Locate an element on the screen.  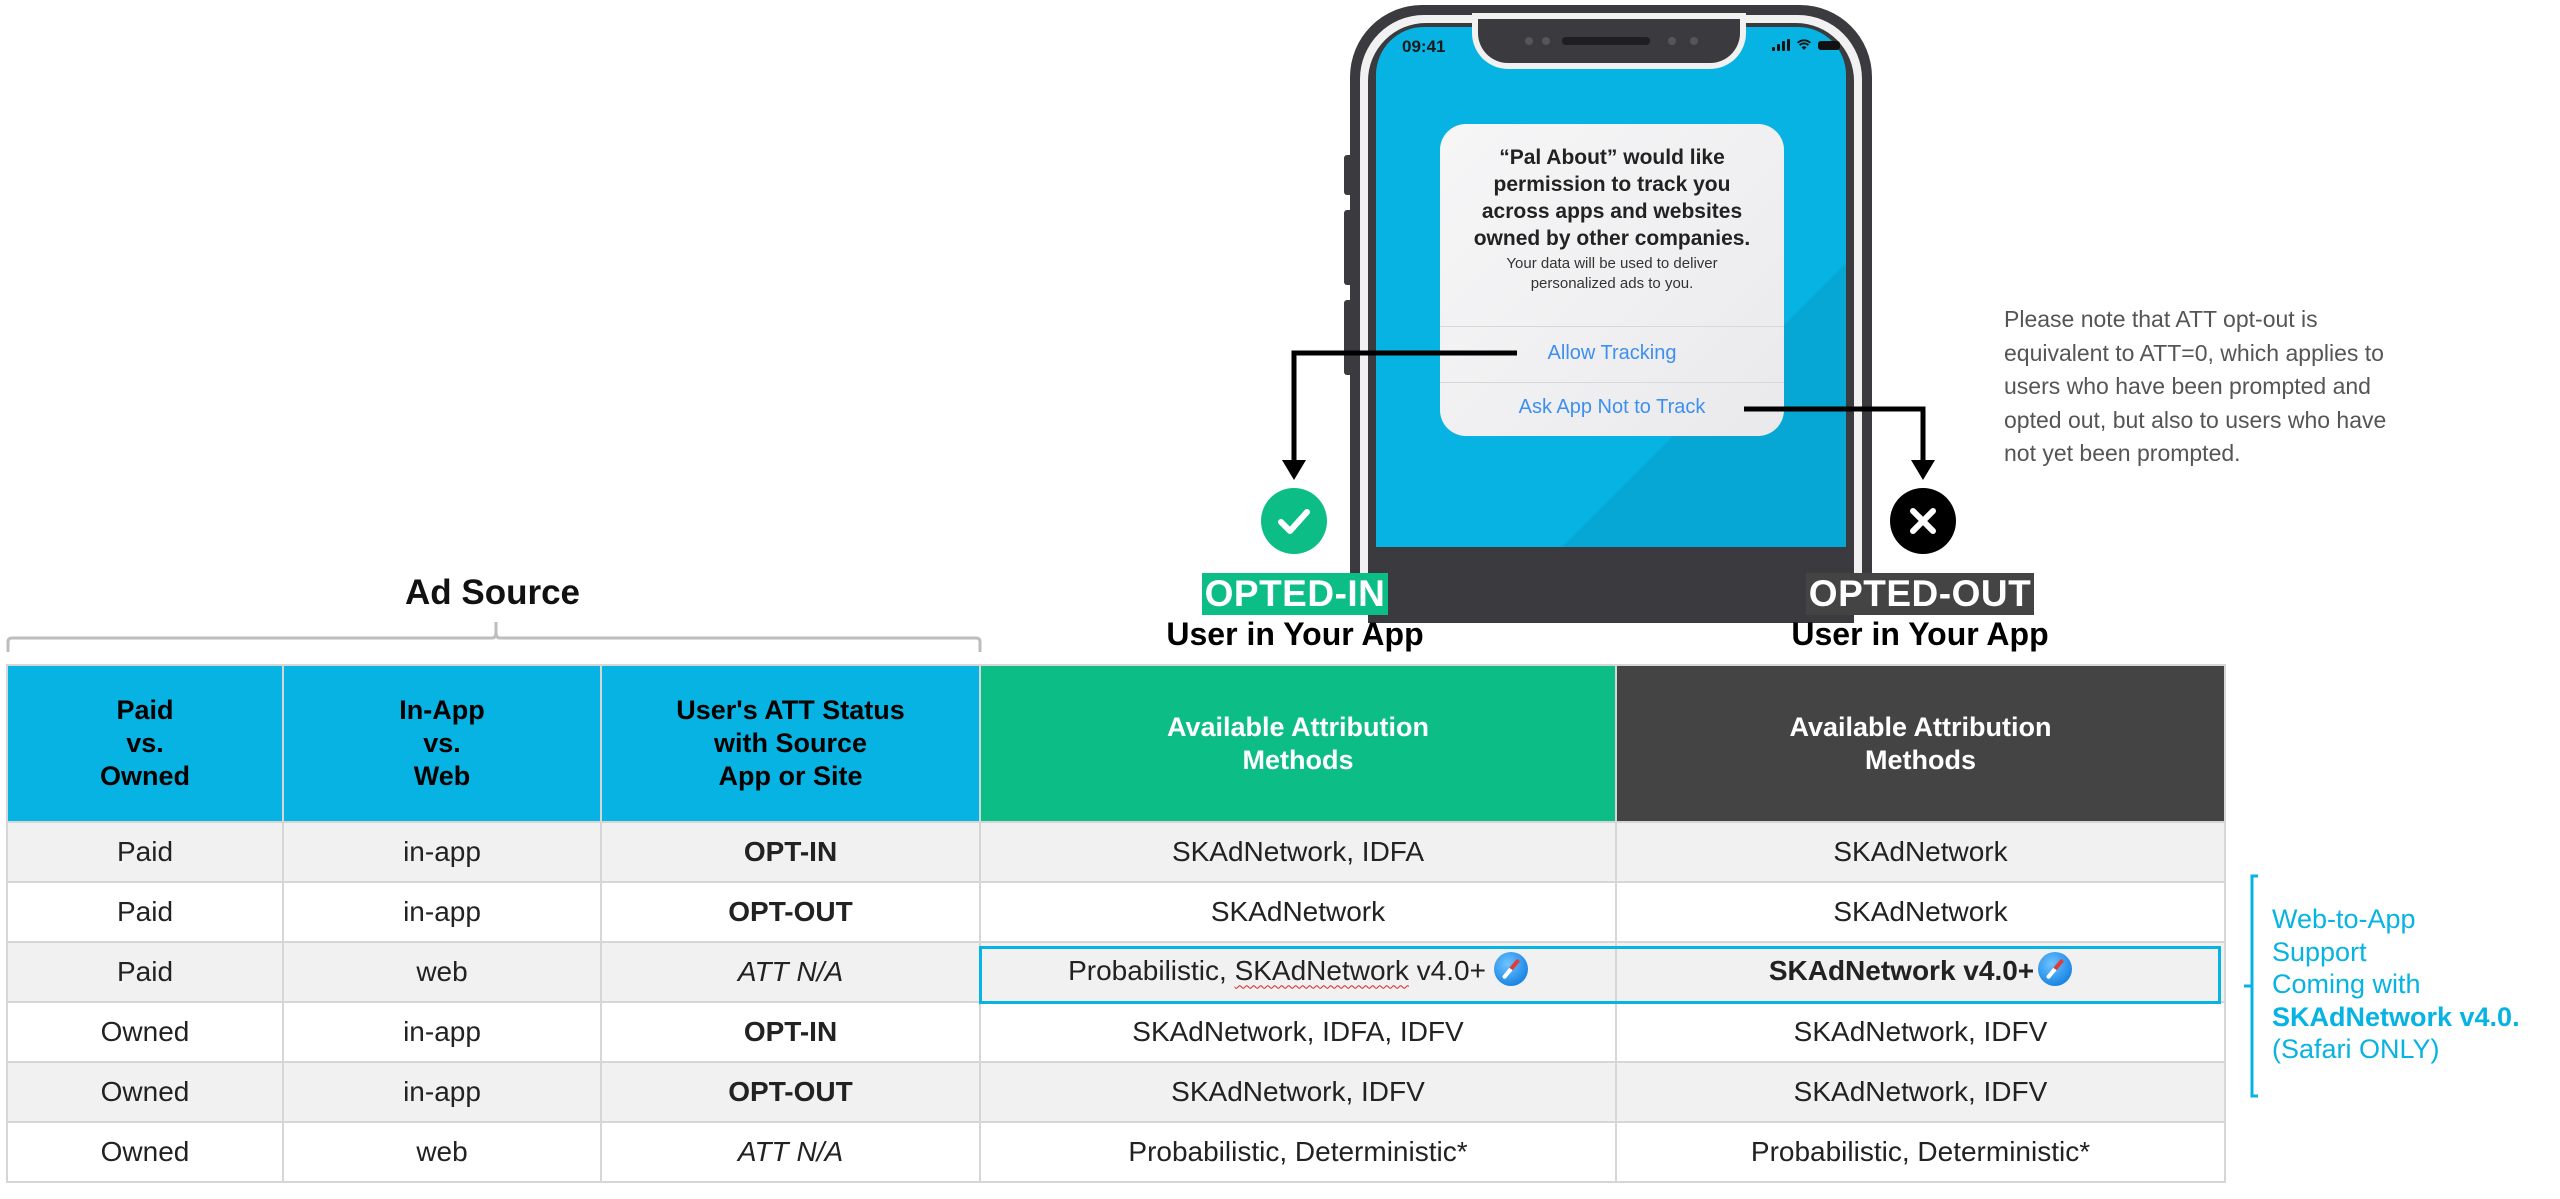
ad-source-bracket is located at coordinates (494, 637).